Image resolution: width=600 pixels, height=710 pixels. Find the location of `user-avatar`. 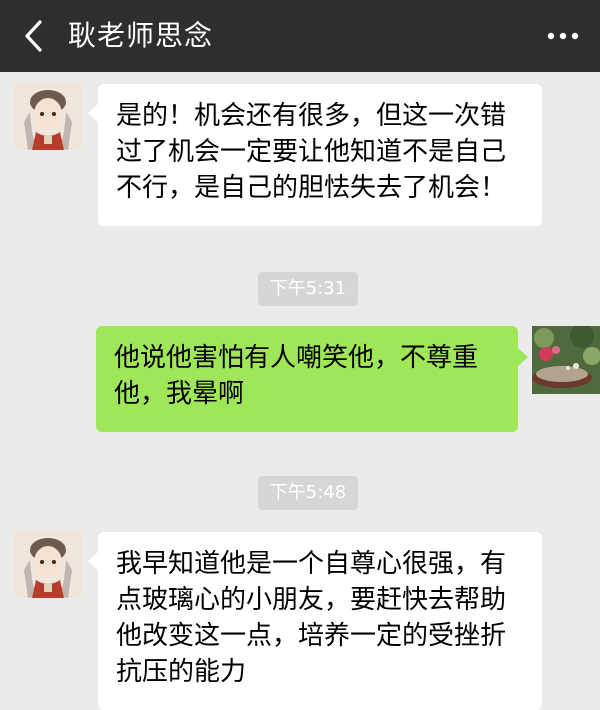

user-avatar is located at coordinates (566, 360).